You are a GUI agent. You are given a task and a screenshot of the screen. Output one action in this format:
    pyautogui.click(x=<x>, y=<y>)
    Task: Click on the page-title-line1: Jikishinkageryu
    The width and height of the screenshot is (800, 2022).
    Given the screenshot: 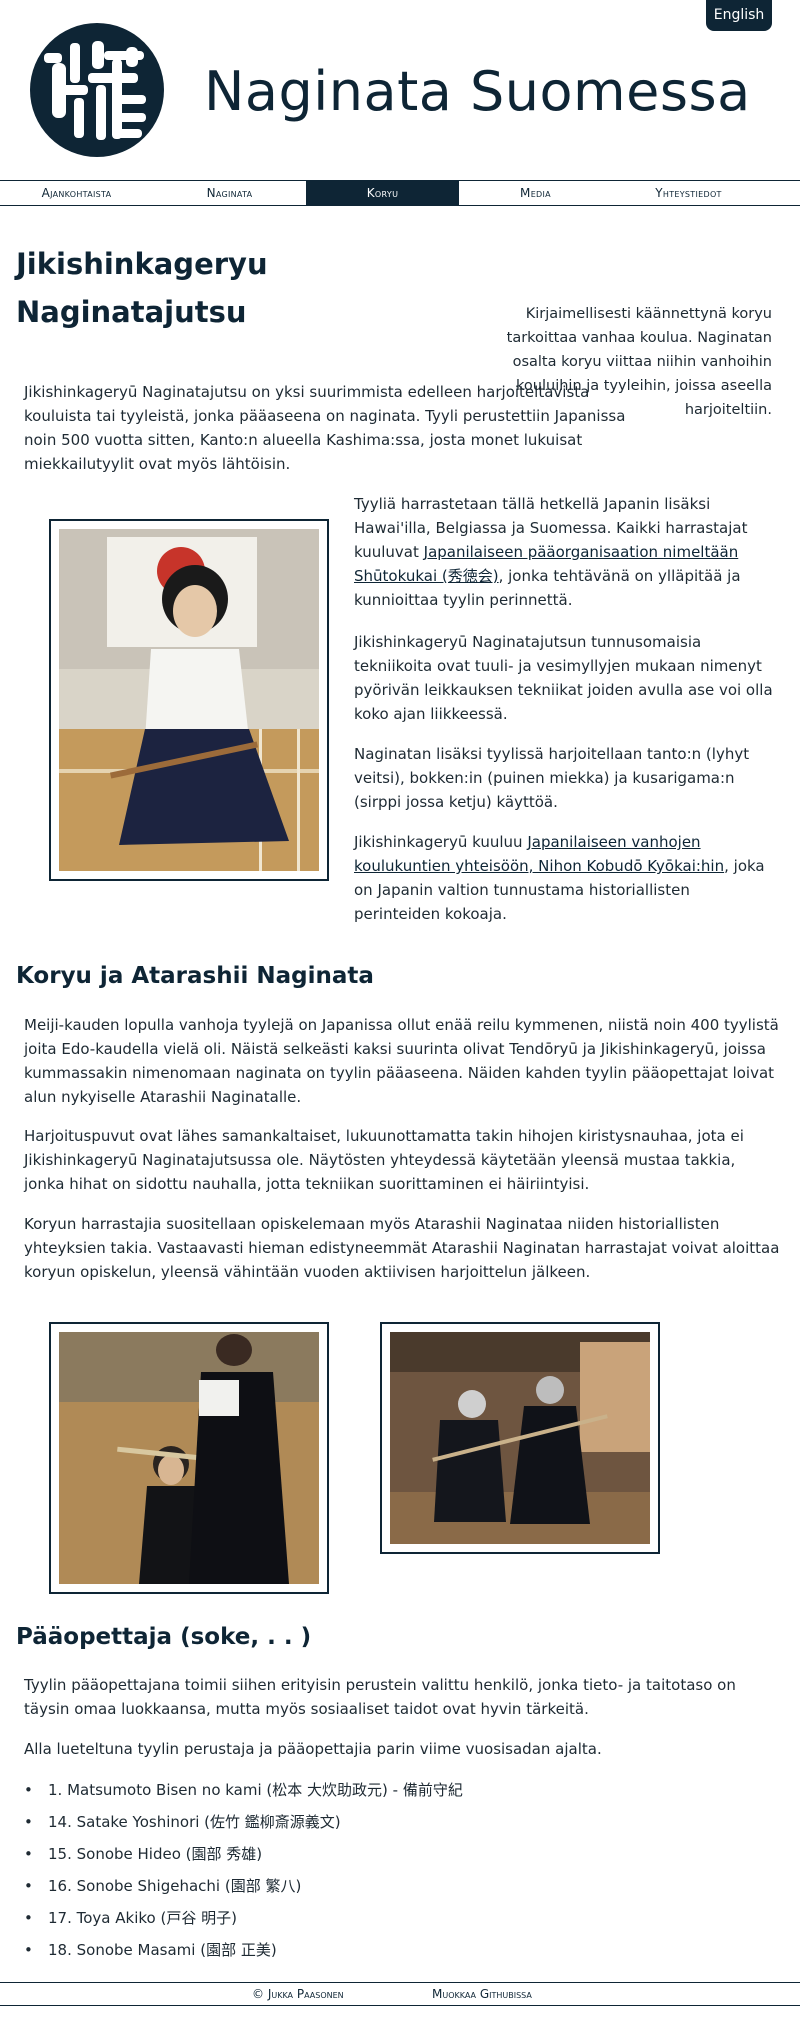 What is the action you would take?
    pyautogui.click(x=142, y=264)
    